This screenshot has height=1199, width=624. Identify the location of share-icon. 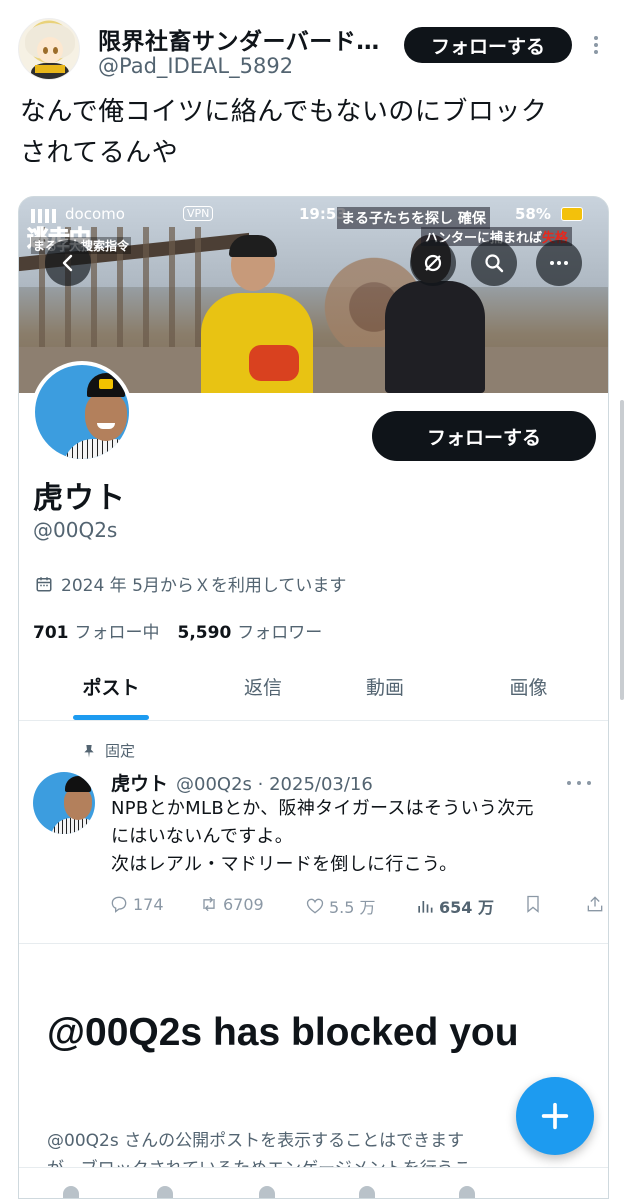
(595, 904).